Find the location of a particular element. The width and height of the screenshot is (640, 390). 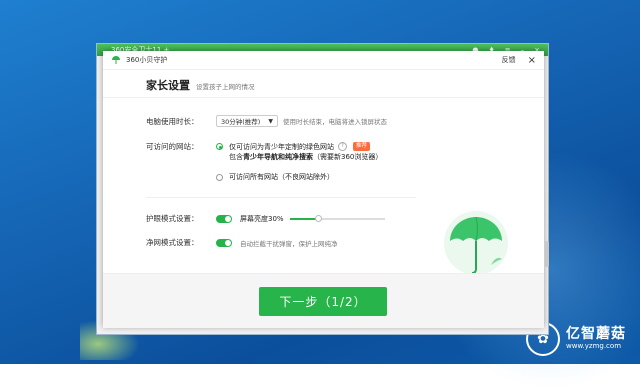

radio-all-sites is located at coordinates (219, 177).